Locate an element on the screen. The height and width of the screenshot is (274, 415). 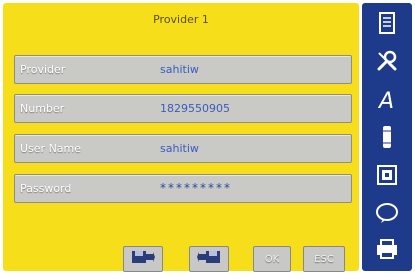
ok-button: OK is located at coordinates (272, 259).